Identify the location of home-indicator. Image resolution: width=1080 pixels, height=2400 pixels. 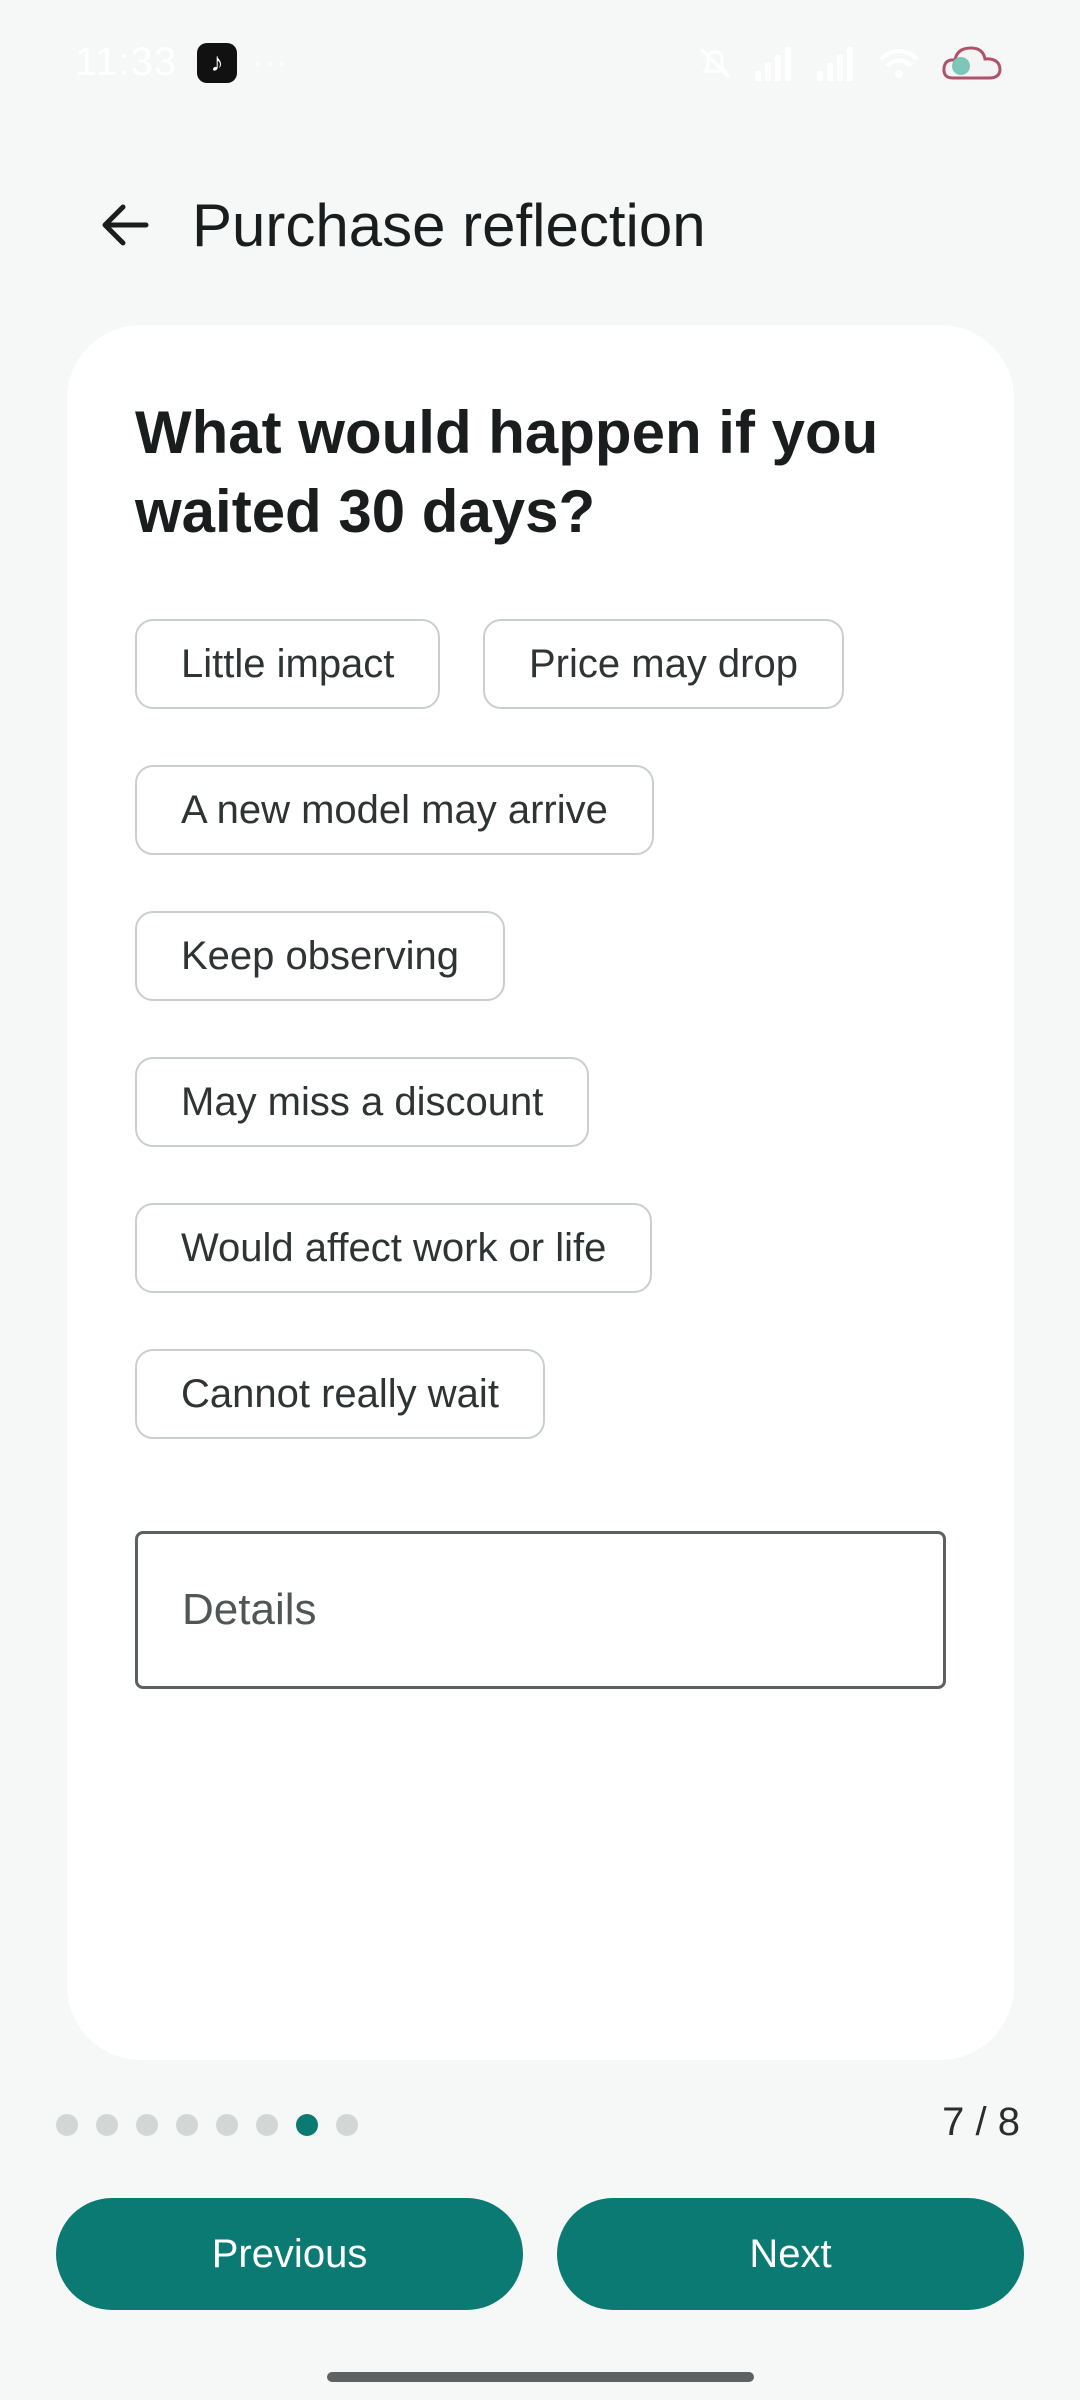
(540, 2377).